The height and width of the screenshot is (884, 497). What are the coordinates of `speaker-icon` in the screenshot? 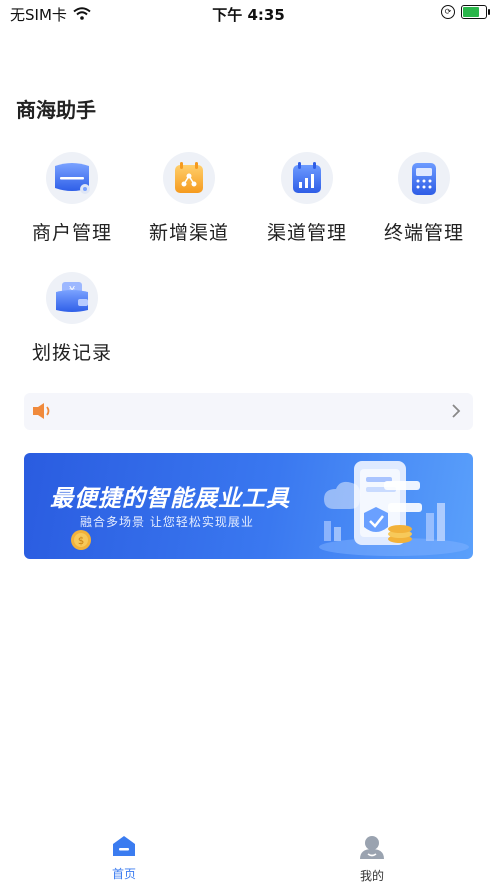 It's located at (42, 413).